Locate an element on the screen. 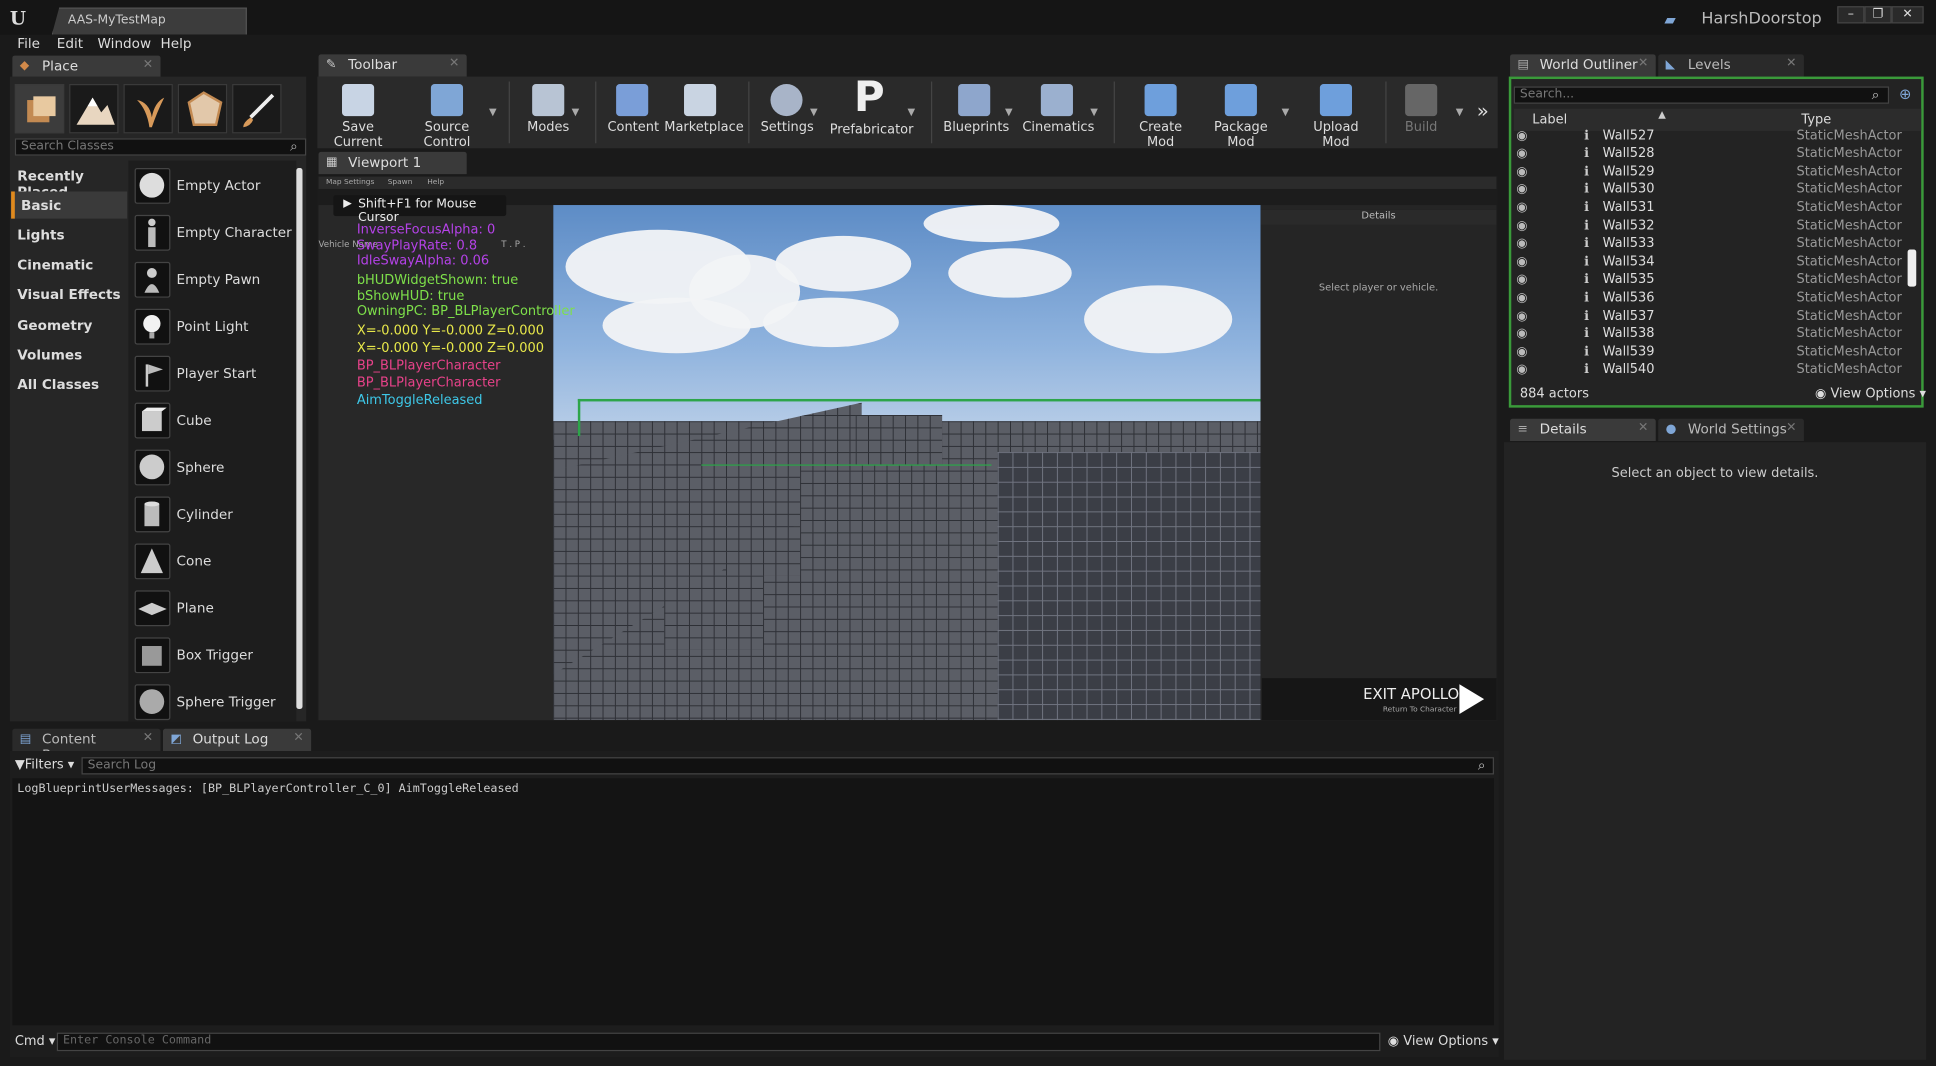 The height and width of the screenshot is (1066, 1936). maximize-button: ❐ is located at coordinates (1878, 15).